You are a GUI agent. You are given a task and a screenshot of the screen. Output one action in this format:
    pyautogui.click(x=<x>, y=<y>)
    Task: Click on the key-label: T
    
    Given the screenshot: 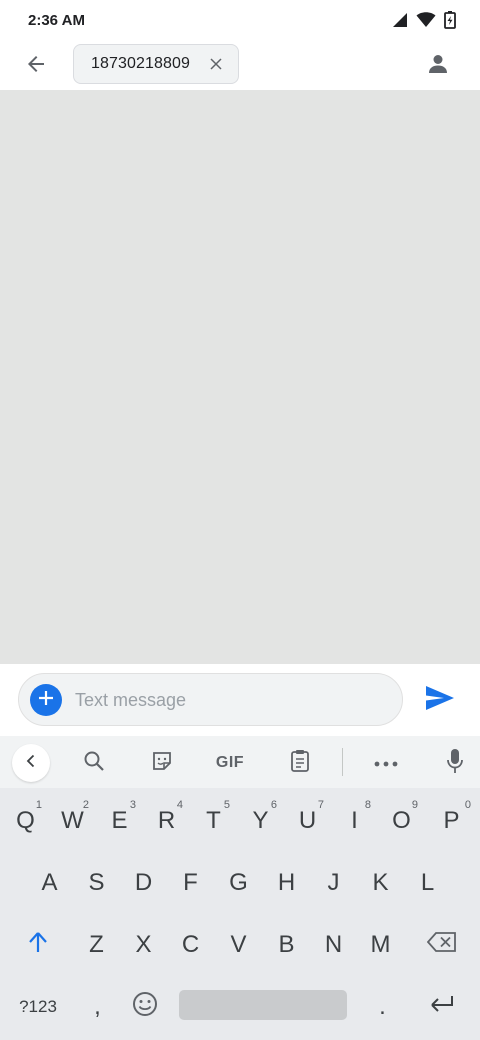 What is the action you would take?
    pyautogui.click(x=213, y=820)
    